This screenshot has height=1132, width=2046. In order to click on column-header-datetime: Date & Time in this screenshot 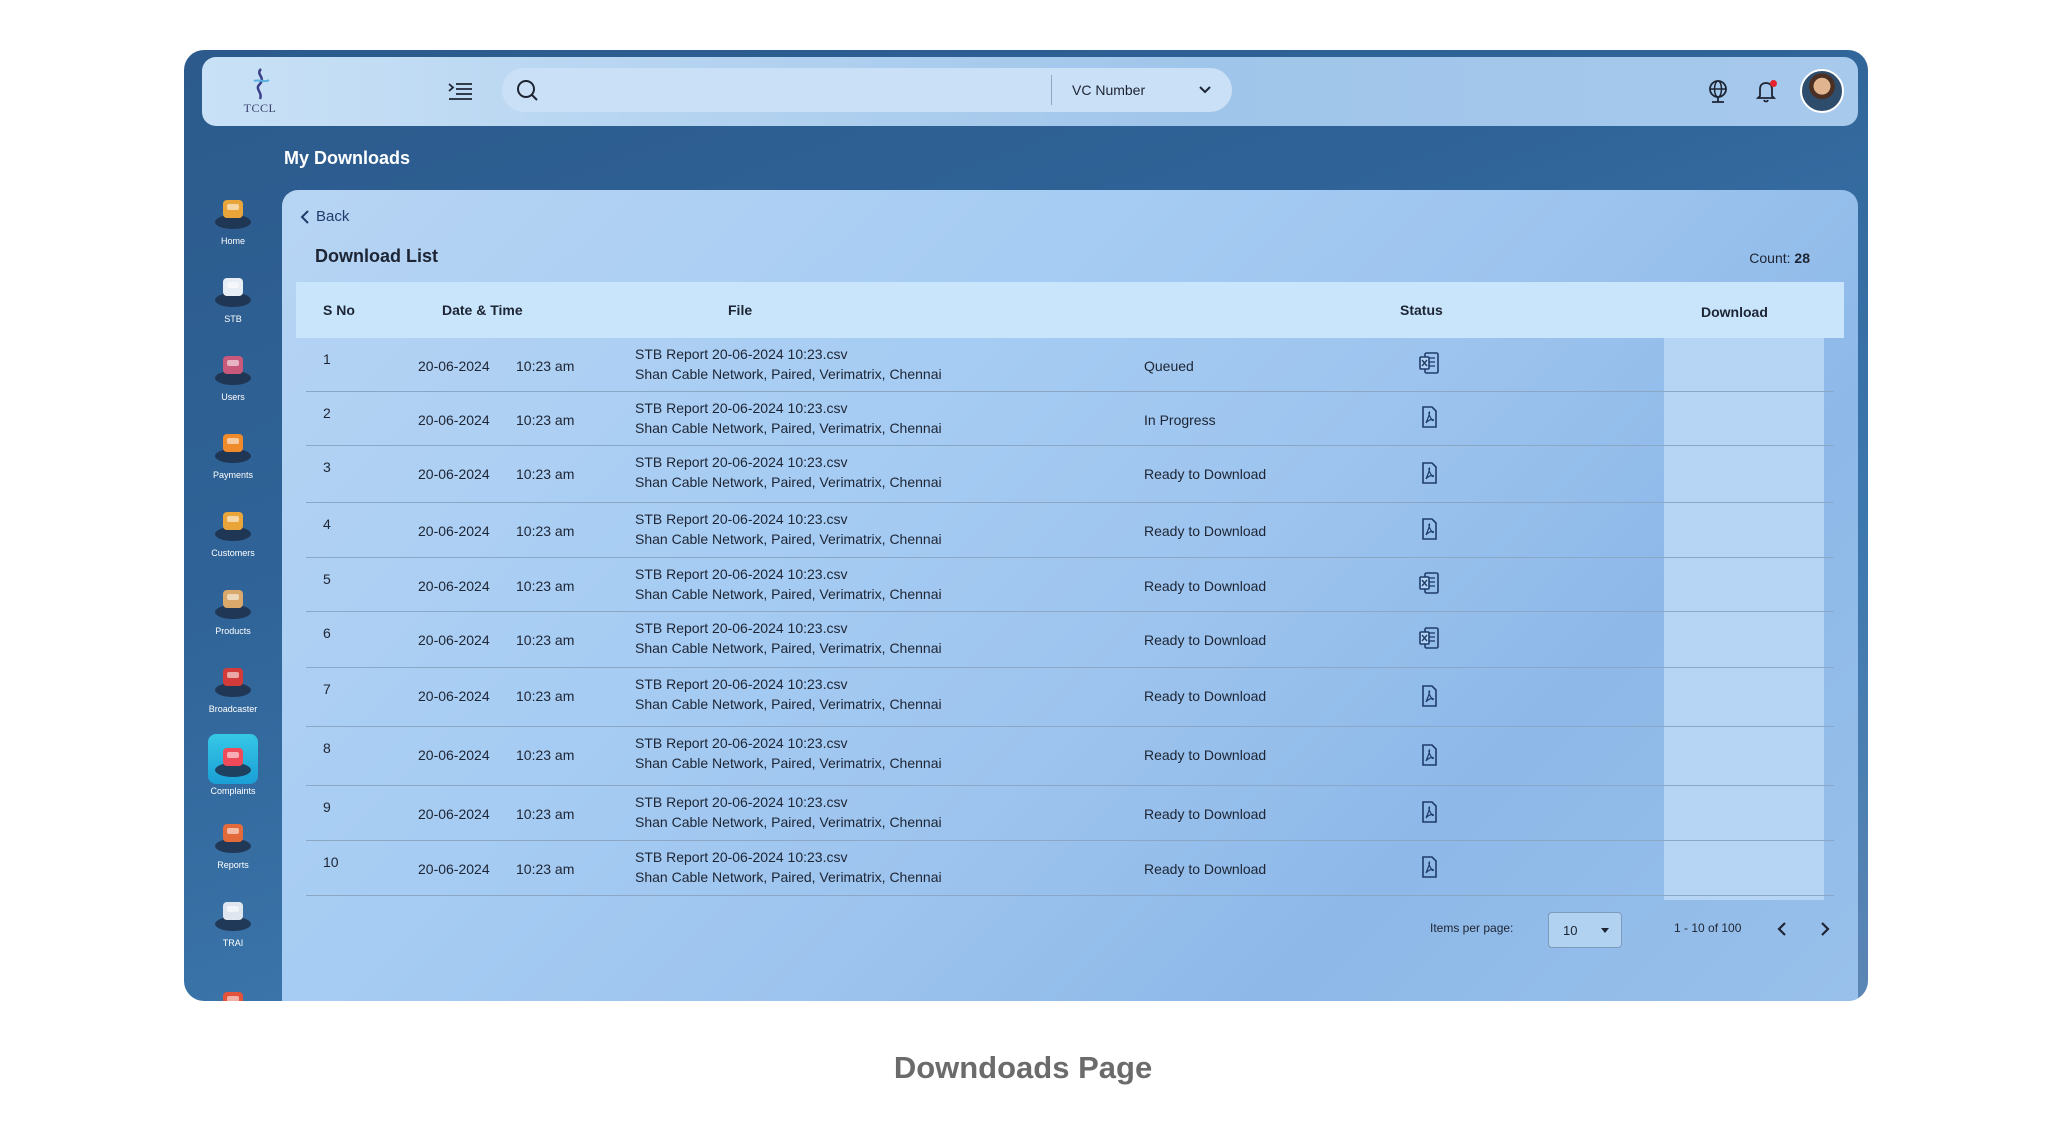, I will do `click(482, 310)`.